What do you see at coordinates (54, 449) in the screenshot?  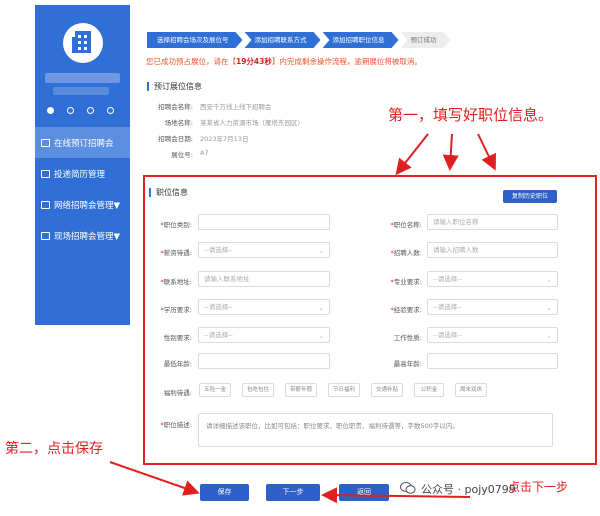 I see `annotation-step-two: 第二，点击保存` at bounding box center [54, 449].